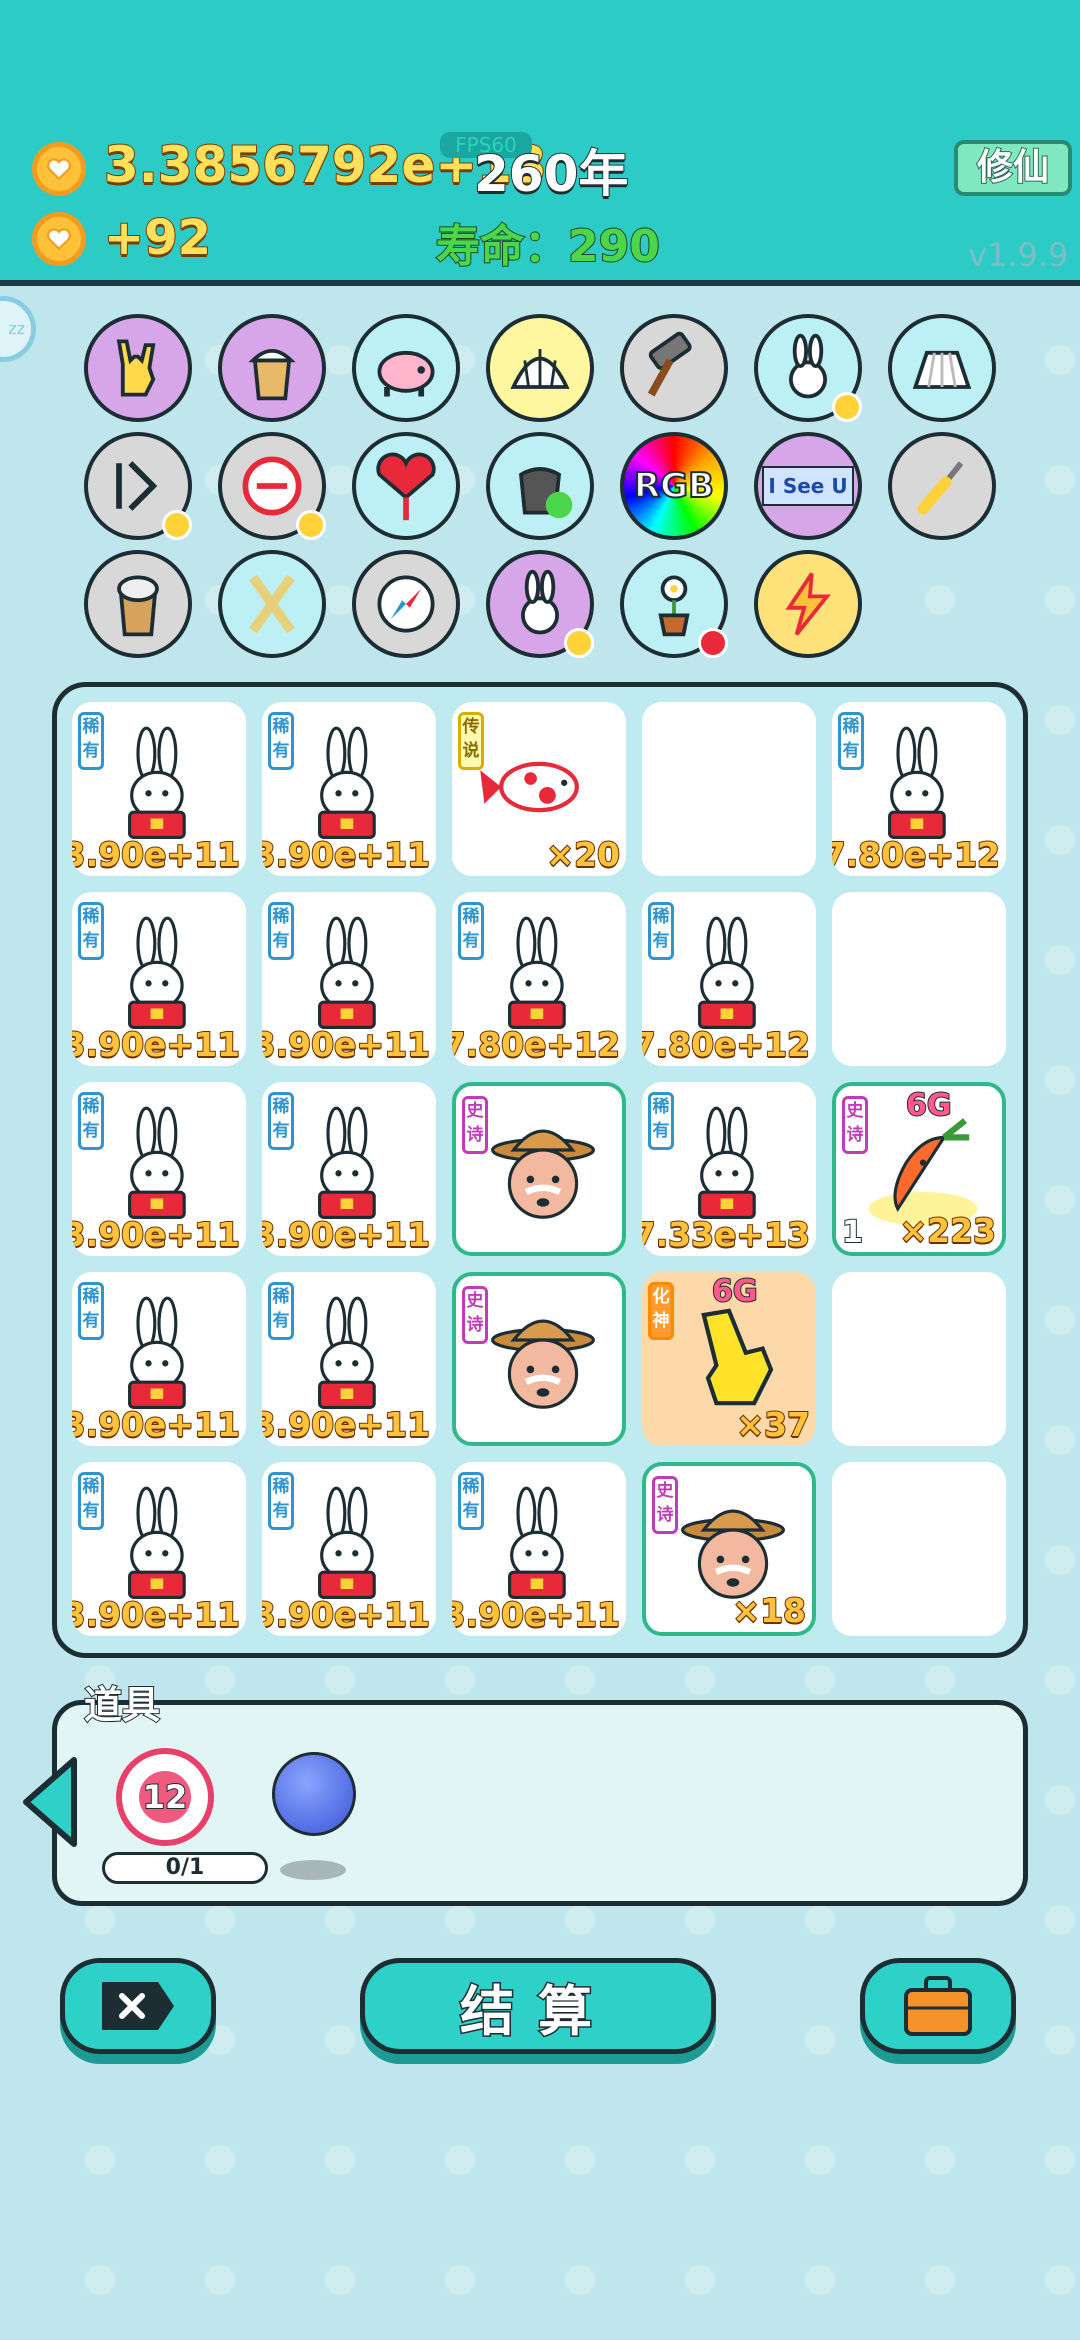  What do you see at coordinates (942, 368) in the screenshot?
I see `skirt-icon` at bounding box center [942, 368].